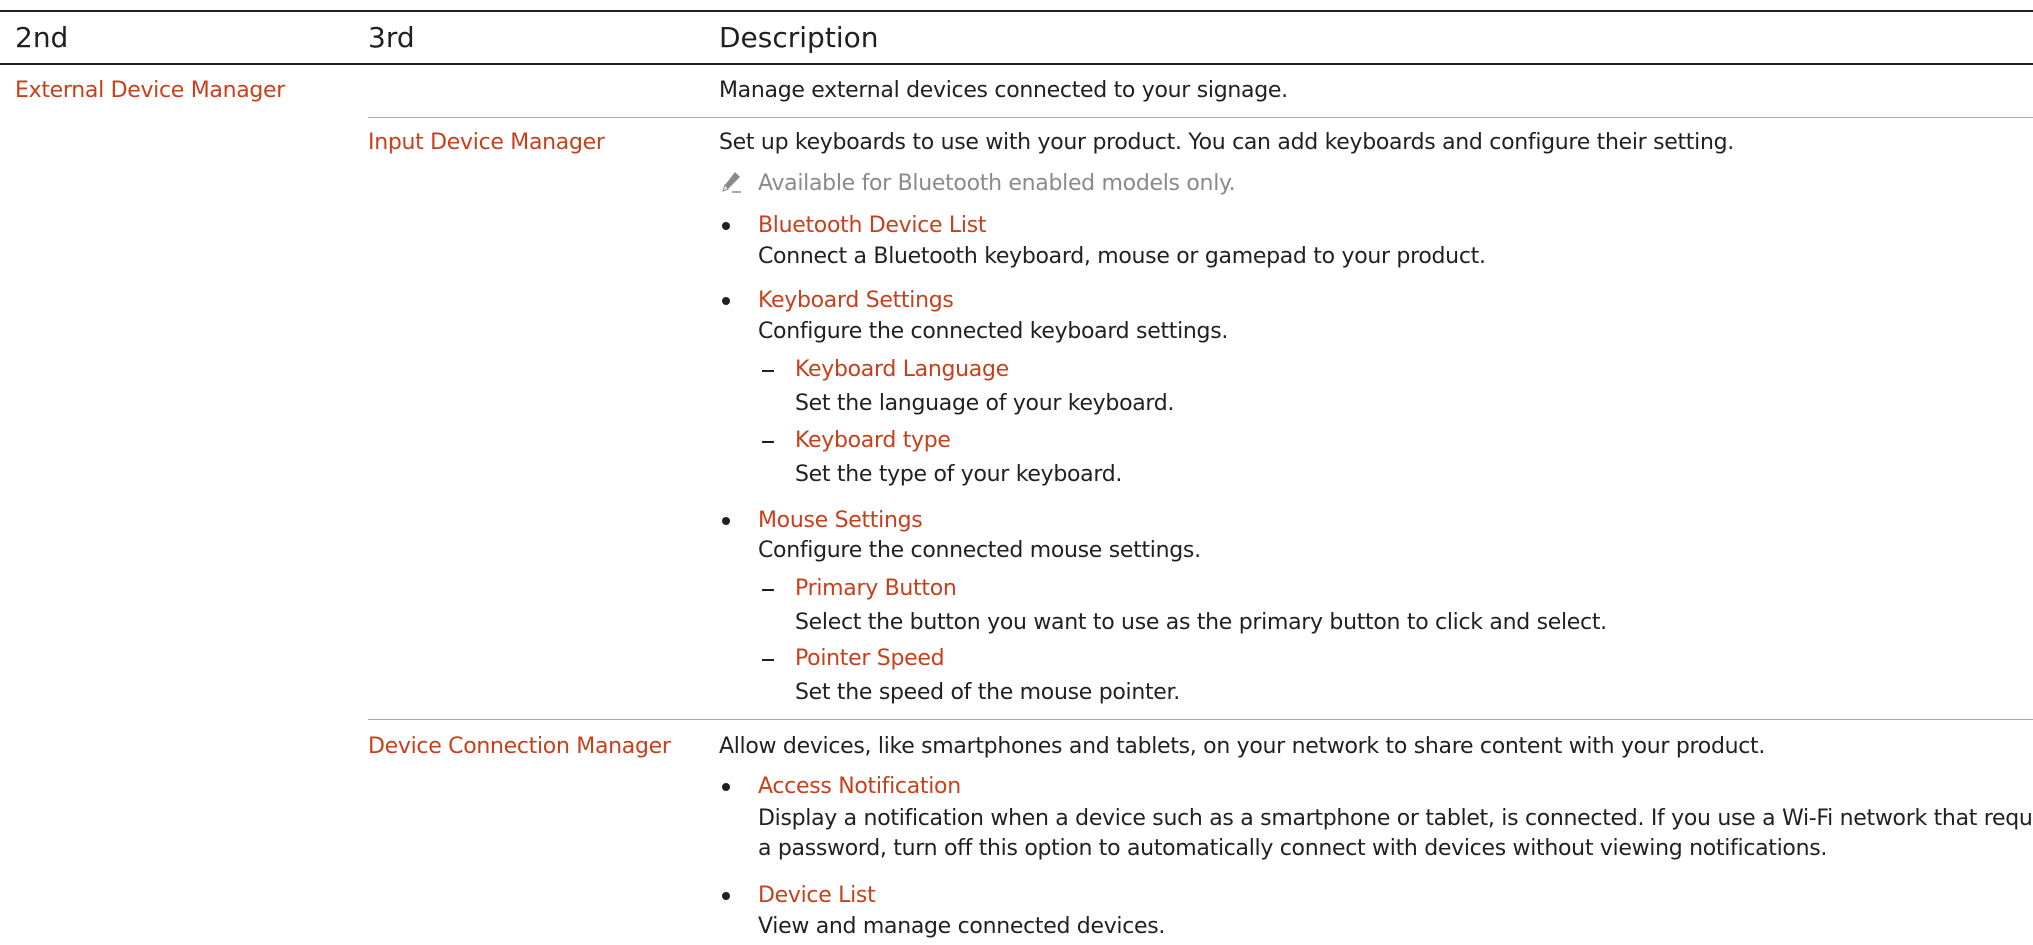 This screenshot has height=945, width=2033. What do you see at coordinates (1016, 11) in the screenshot?
I see `table-top-rule` at bounding box center [1016, 11].